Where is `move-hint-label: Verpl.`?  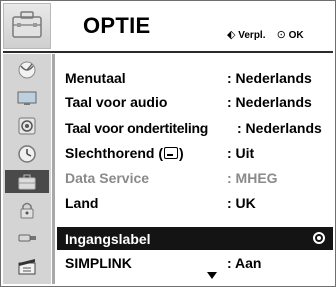 move-hint-label: Verpl. is located at coordinates (252, 35).